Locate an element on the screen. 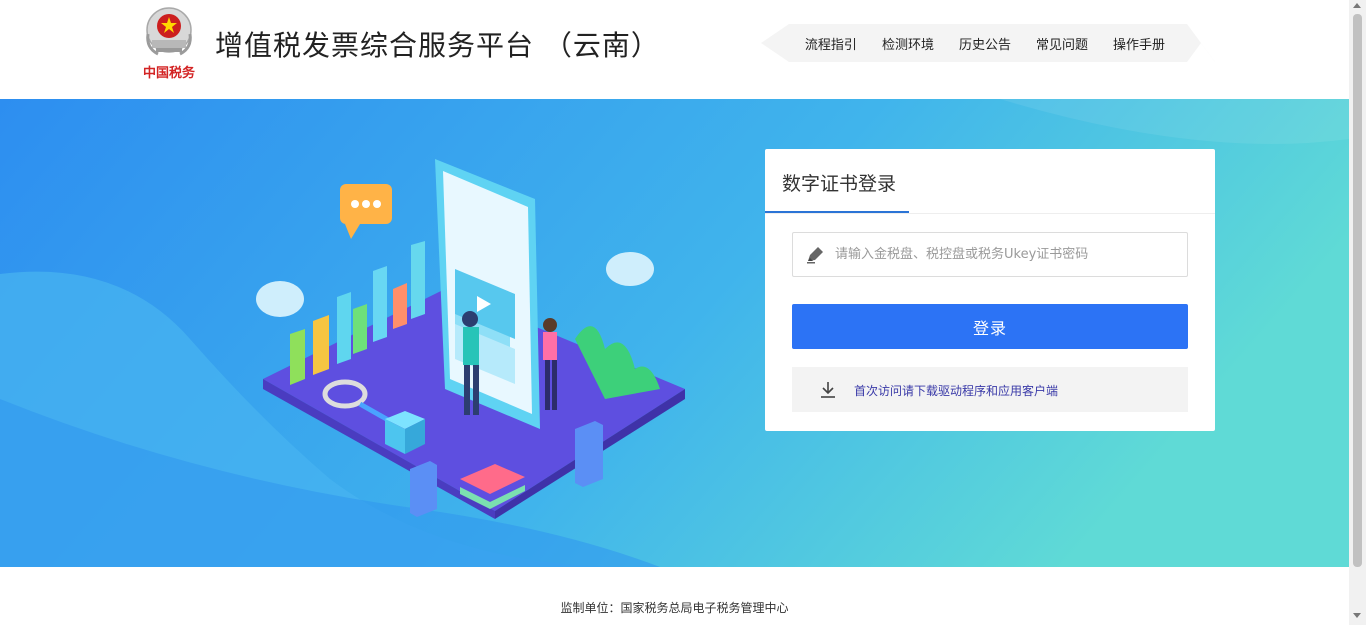  login-card: 数字证书登录 登录 首次访问请下载驱动程序和应用客户端 is located at coordinates (990, 290).